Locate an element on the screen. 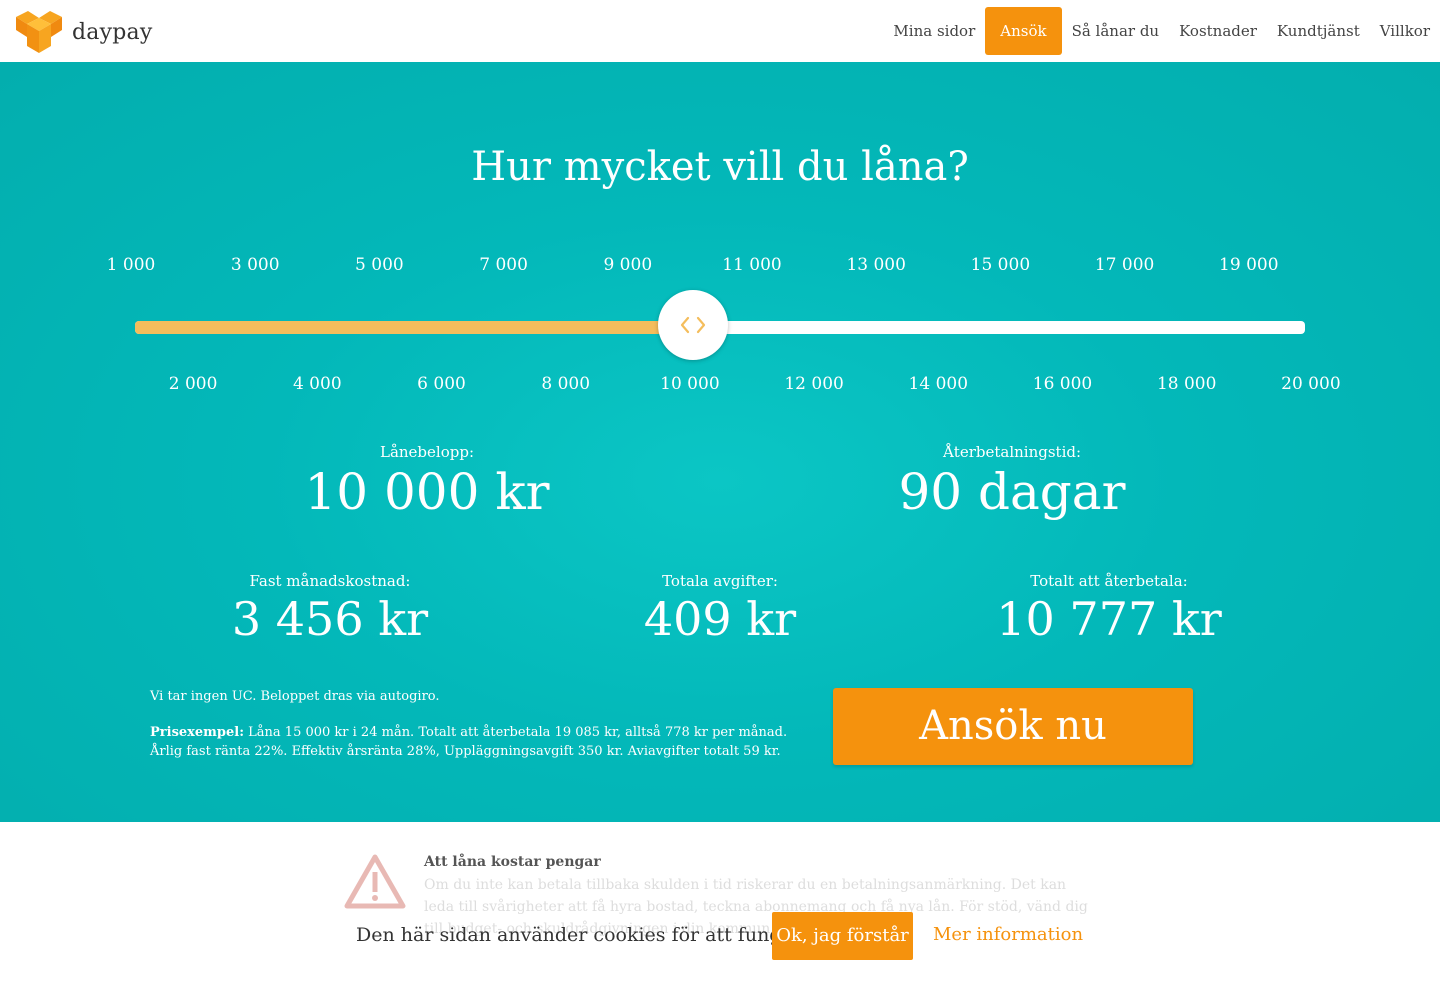 The image size is (1440, 1000). daypay-logo-icon is located at coordinates (39, 32).